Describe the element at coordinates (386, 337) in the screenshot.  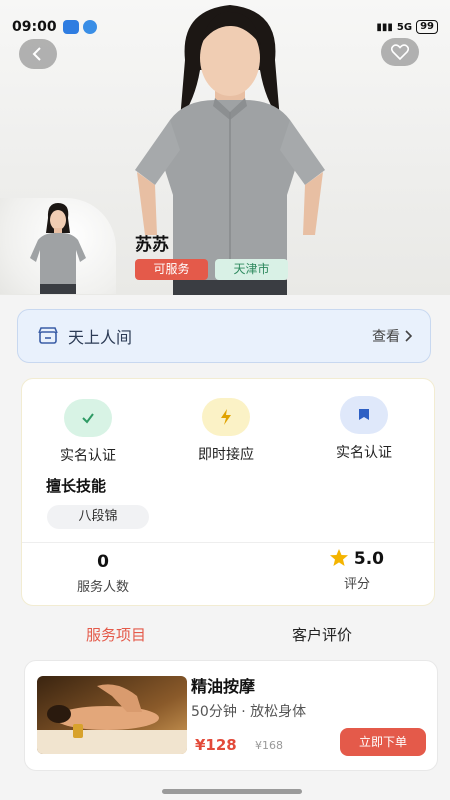
I see `shop-view-label: 查看` at that location.